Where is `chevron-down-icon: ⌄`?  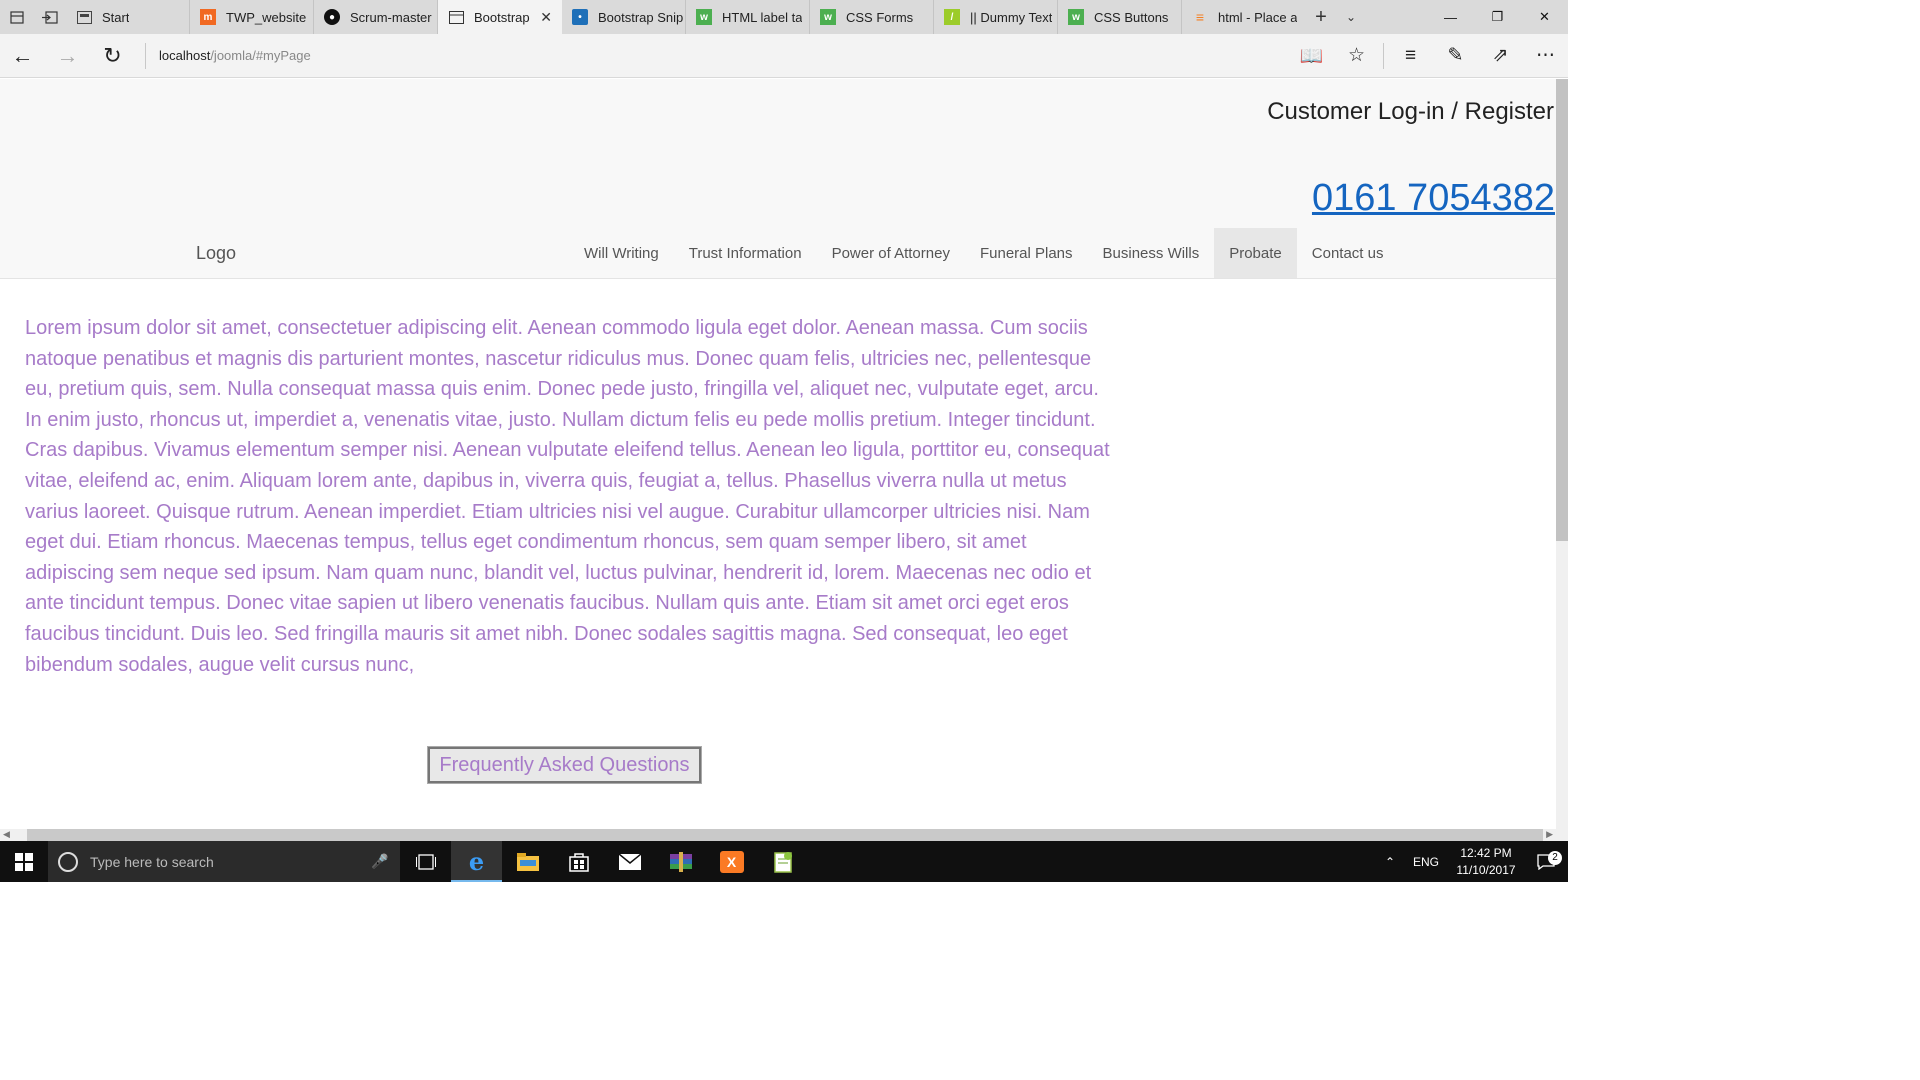
chevron-down-icon: ⌄ is located at coordinates (1351, 17).